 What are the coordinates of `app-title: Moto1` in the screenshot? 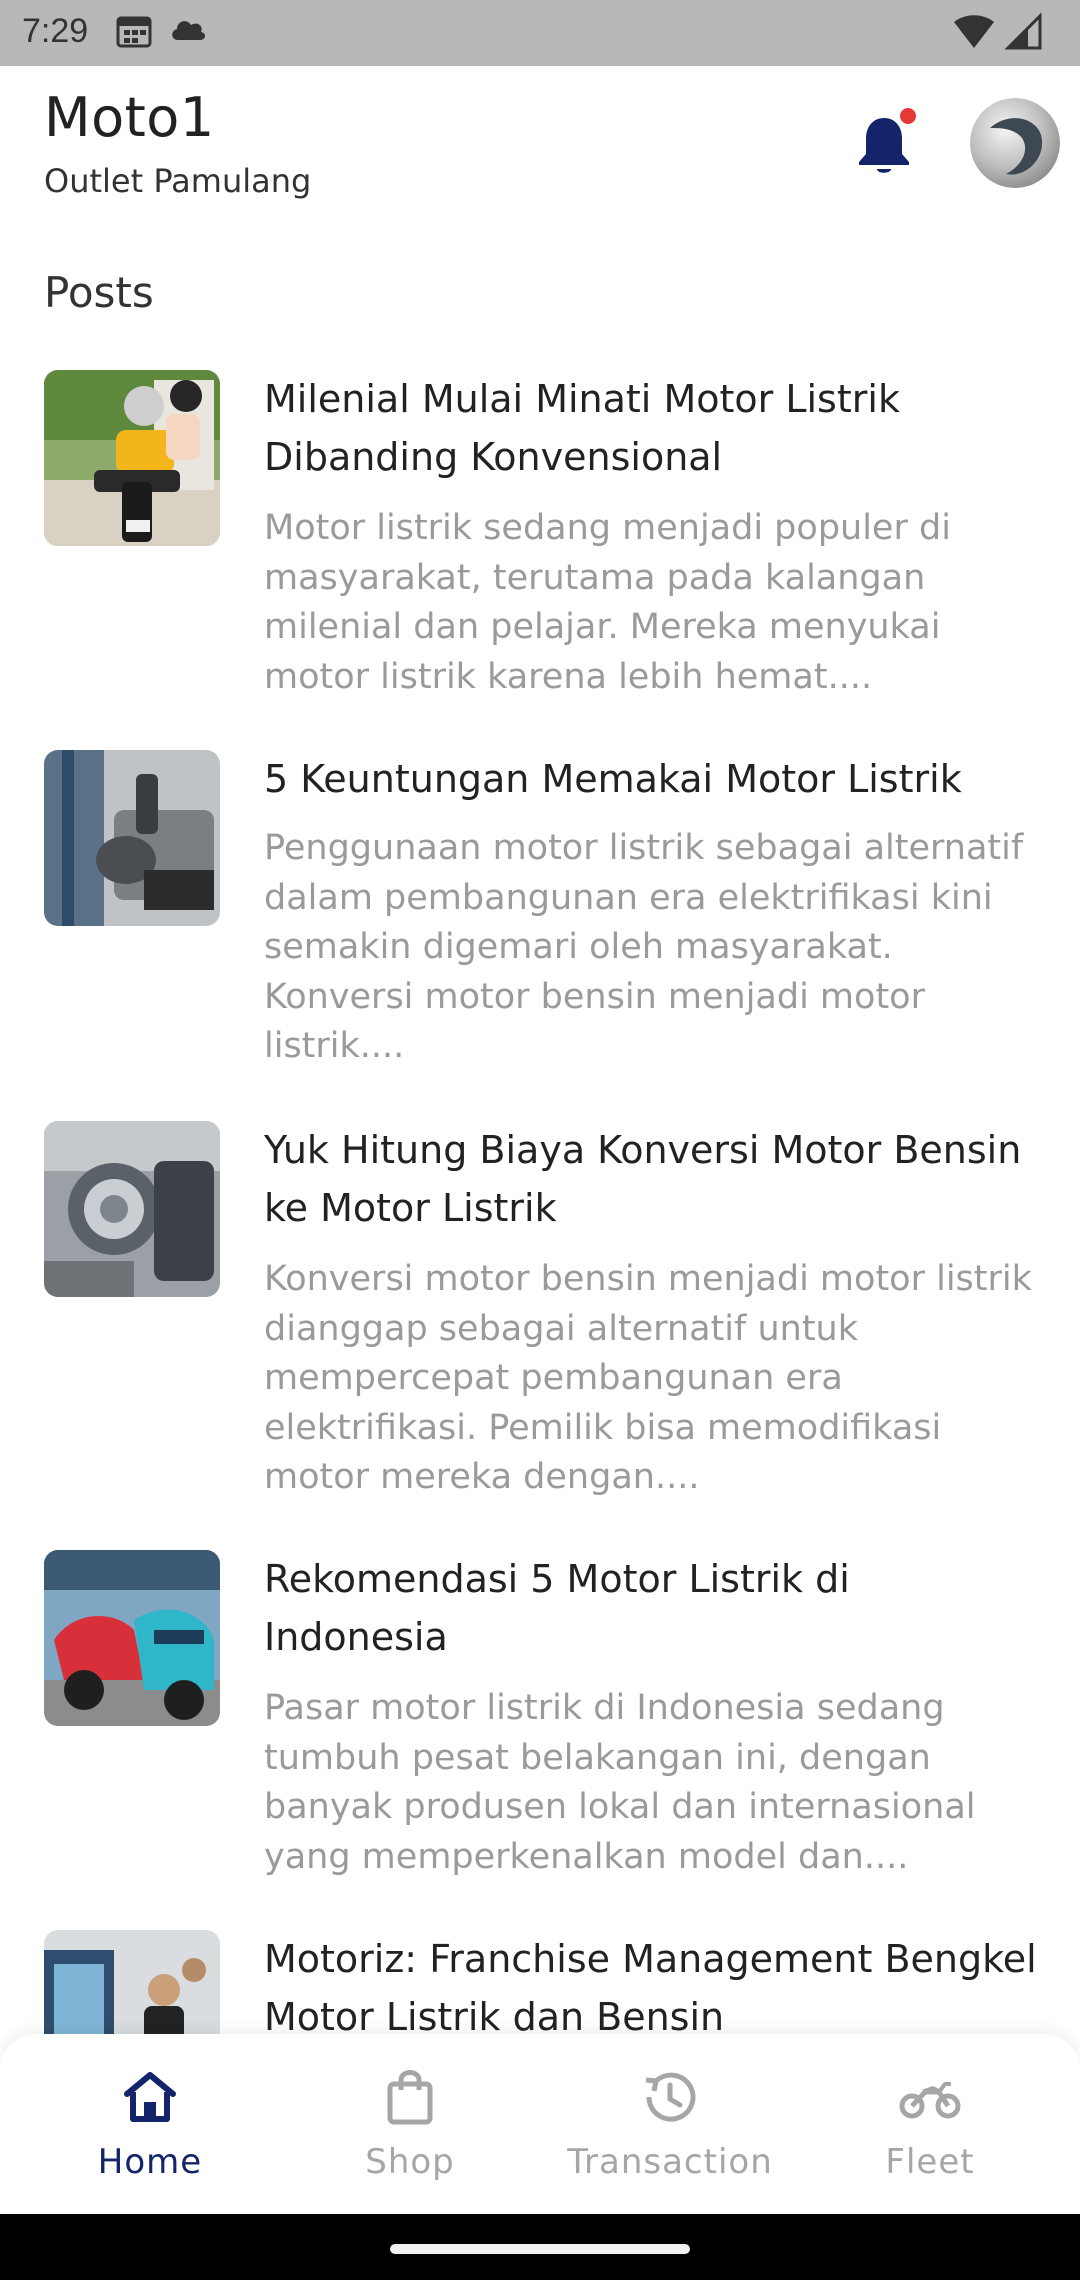 It's located at (129, 117).